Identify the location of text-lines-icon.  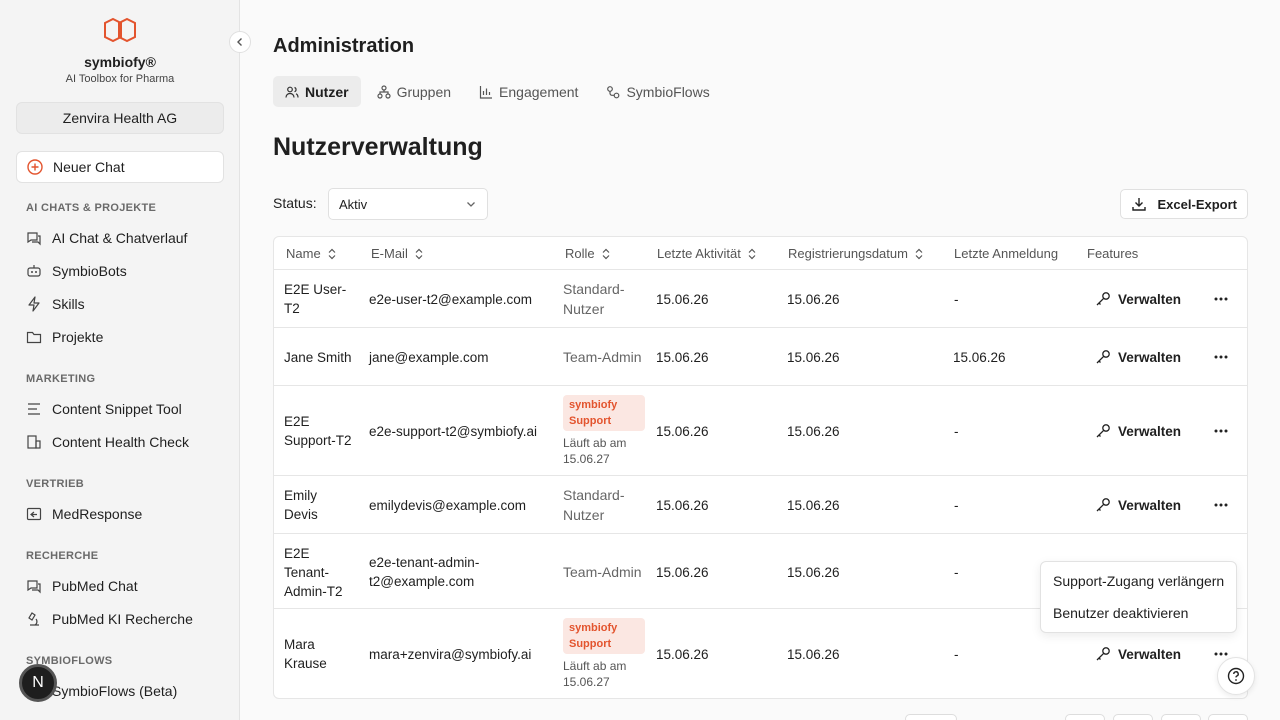
(34, 409).